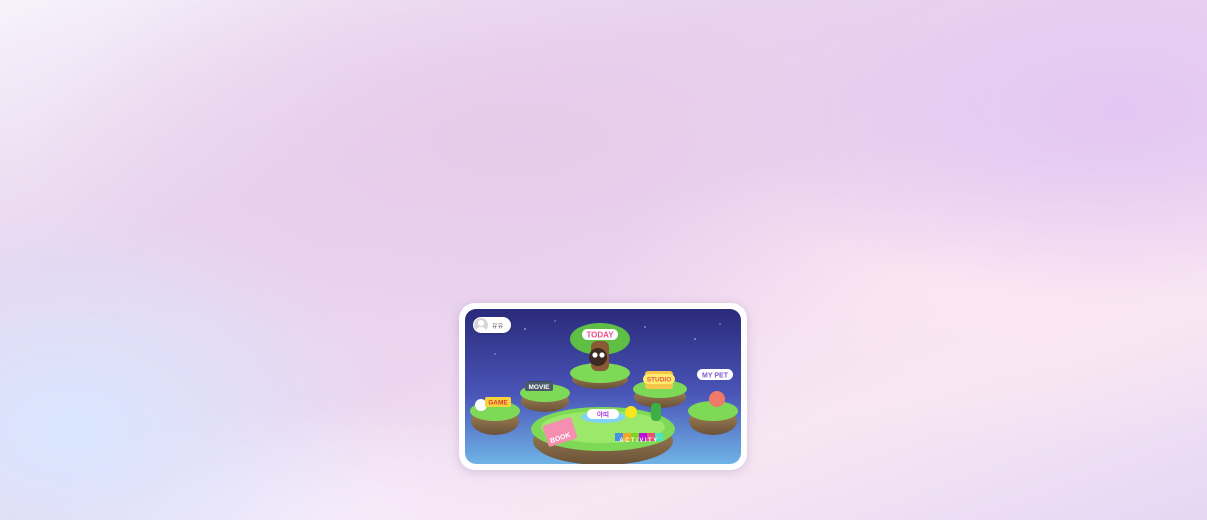  Describe the element at coordinates (659, 380) in the screenshot. I see `studio-label: STUDIO` at that location.